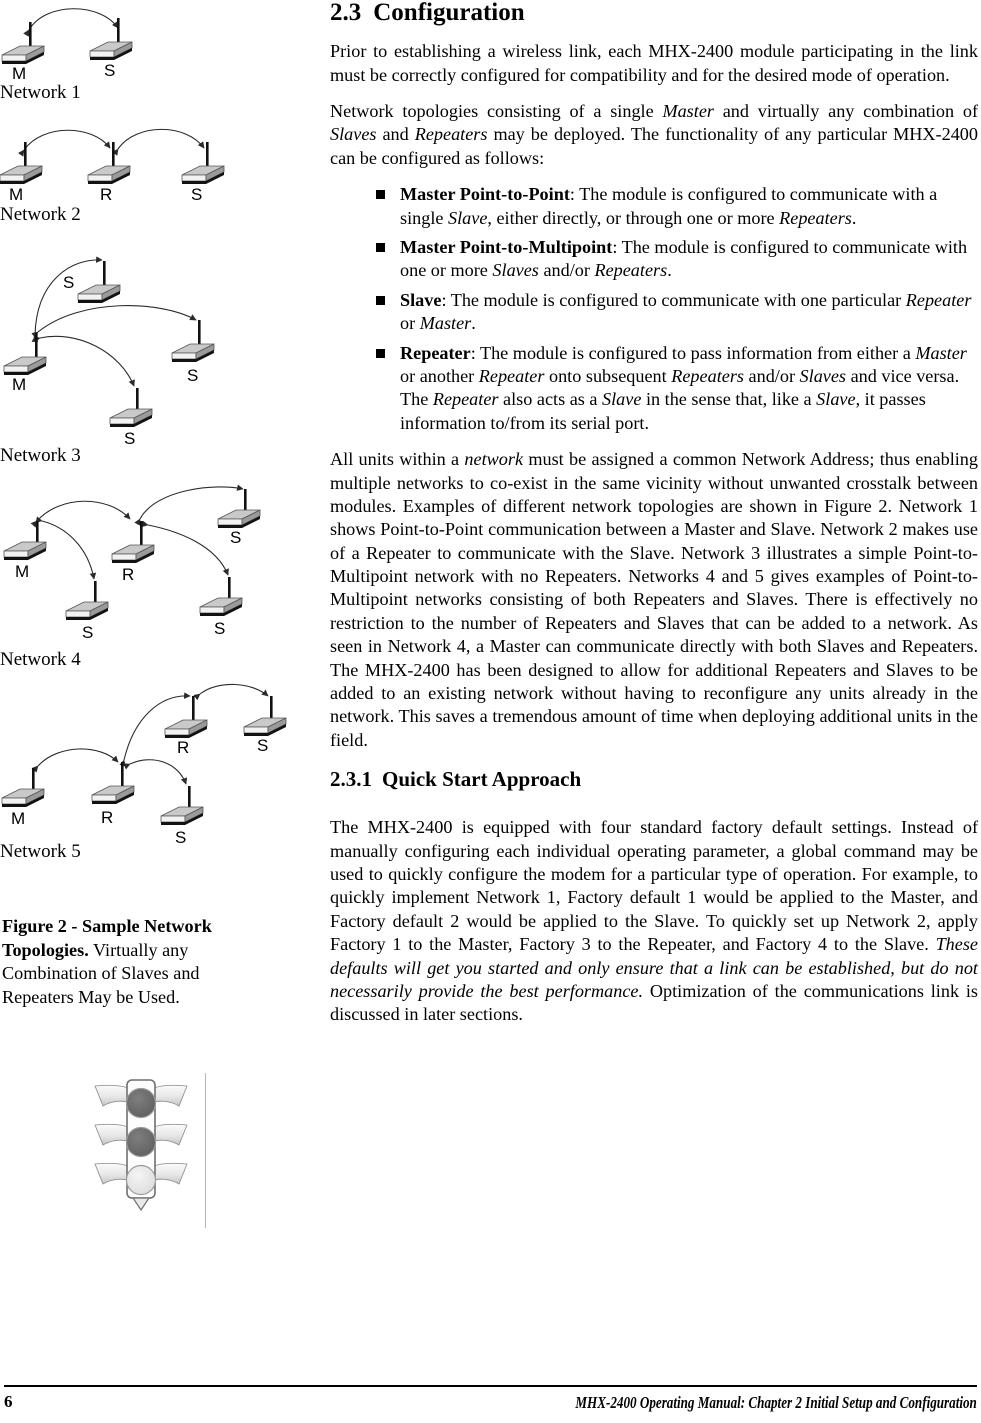 This screenshot has height=1423, width=981. Describe the element at coordinates (141, 1180) in the screenshot. I see `lamp-bottom` at that location.